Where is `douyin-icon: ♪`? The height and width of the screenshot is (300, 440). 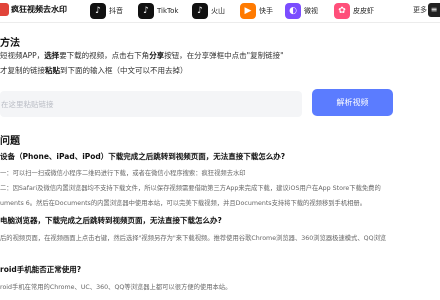
douyin-icon: ♪ is located at coordinates (98, 10).